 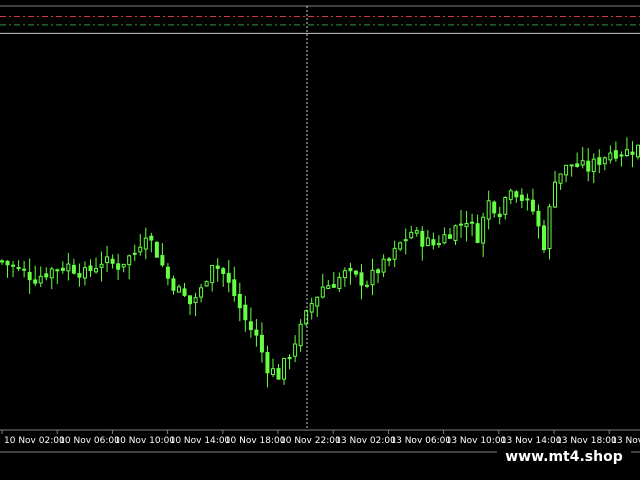 What do you see at coordinates (34, 441) in the screenshot?
I see `x-tick-label: 10 Nov 02:00` at bounding box center [34, 441].